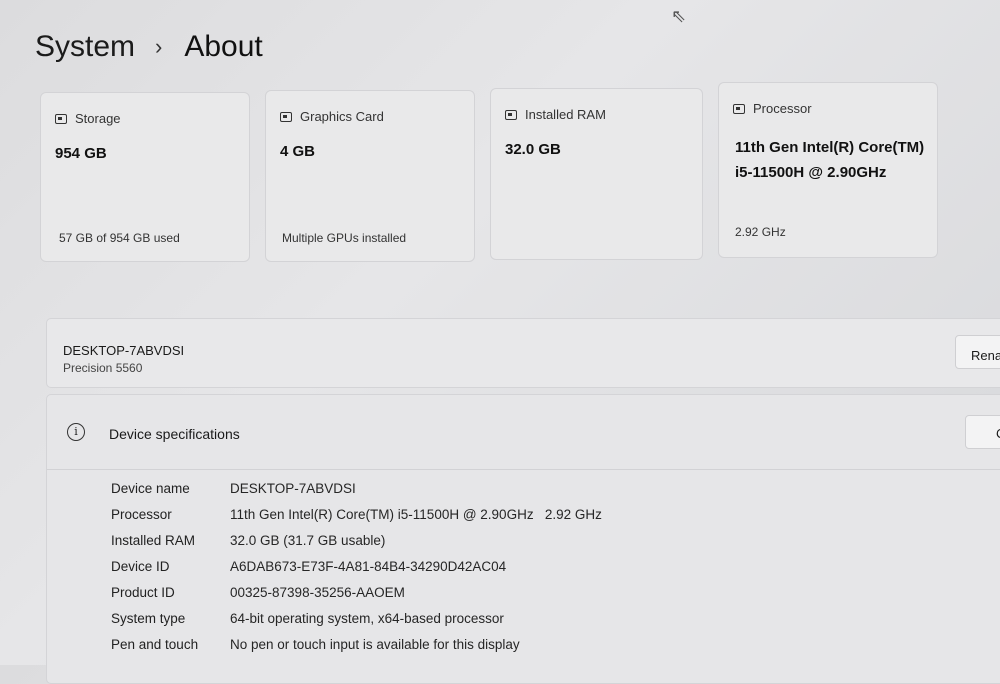 The height and width of the screenshot is (684, 1000). What do you see at coordinates (344, 238) in the screenshot?
I see `graphics-card-detail: Multiple GPUs installed` at bounding box center [344, 238].